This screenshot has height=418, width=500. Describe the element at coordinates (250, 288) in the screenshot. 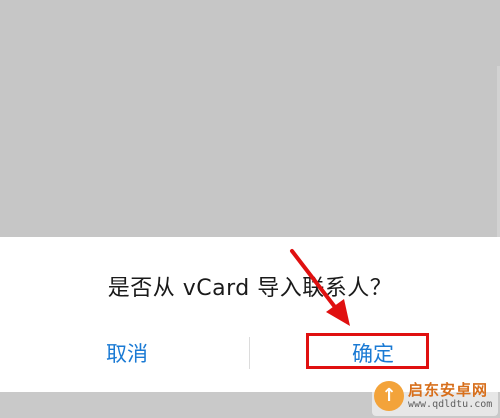

I see `dialog-message: 是否从 vCard 导入联系人？` at that location.